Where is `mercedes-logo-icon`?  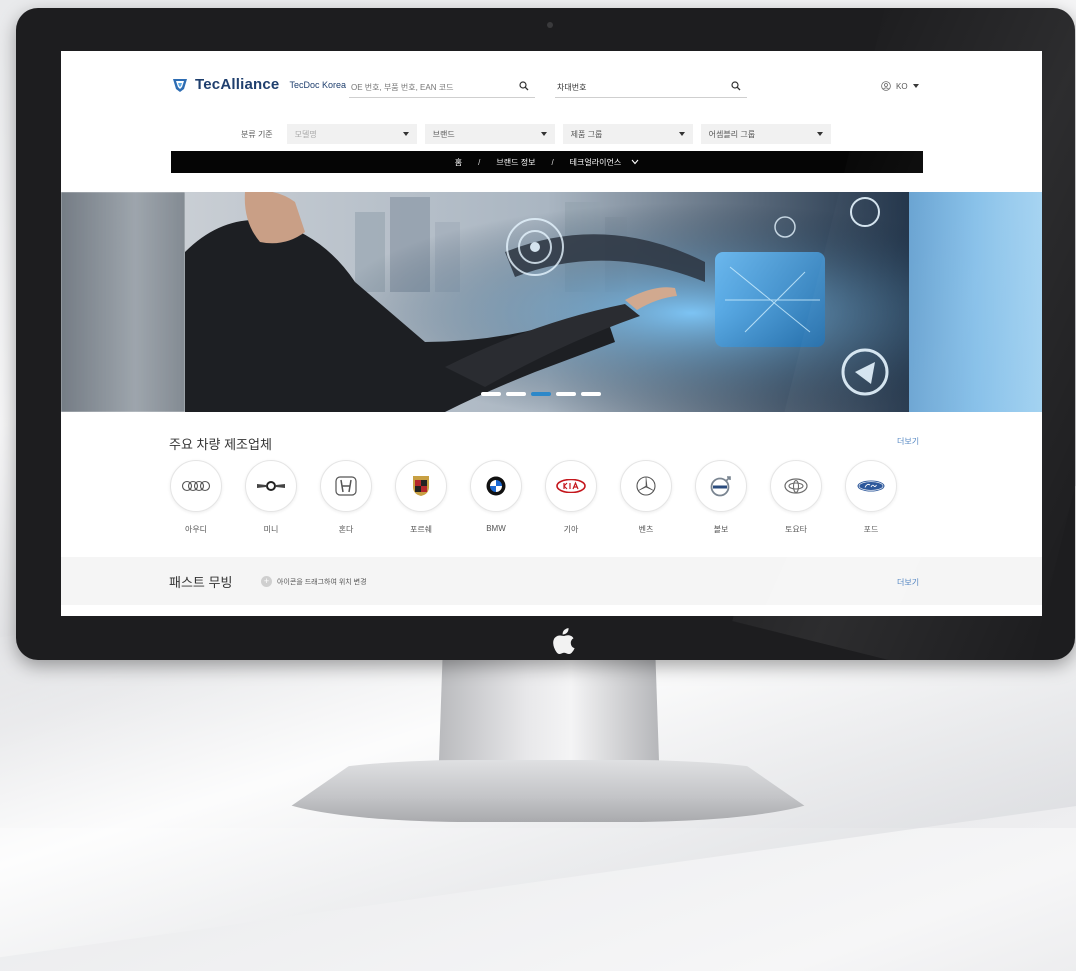
mercedes-logo-icon is located at coordinates (646, 486).